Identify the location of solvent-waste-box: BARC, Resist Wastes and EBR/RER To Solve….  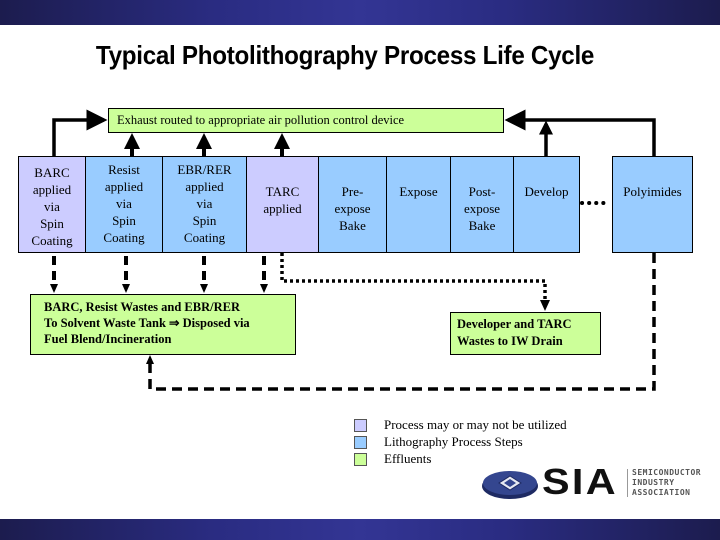
(163, 324).